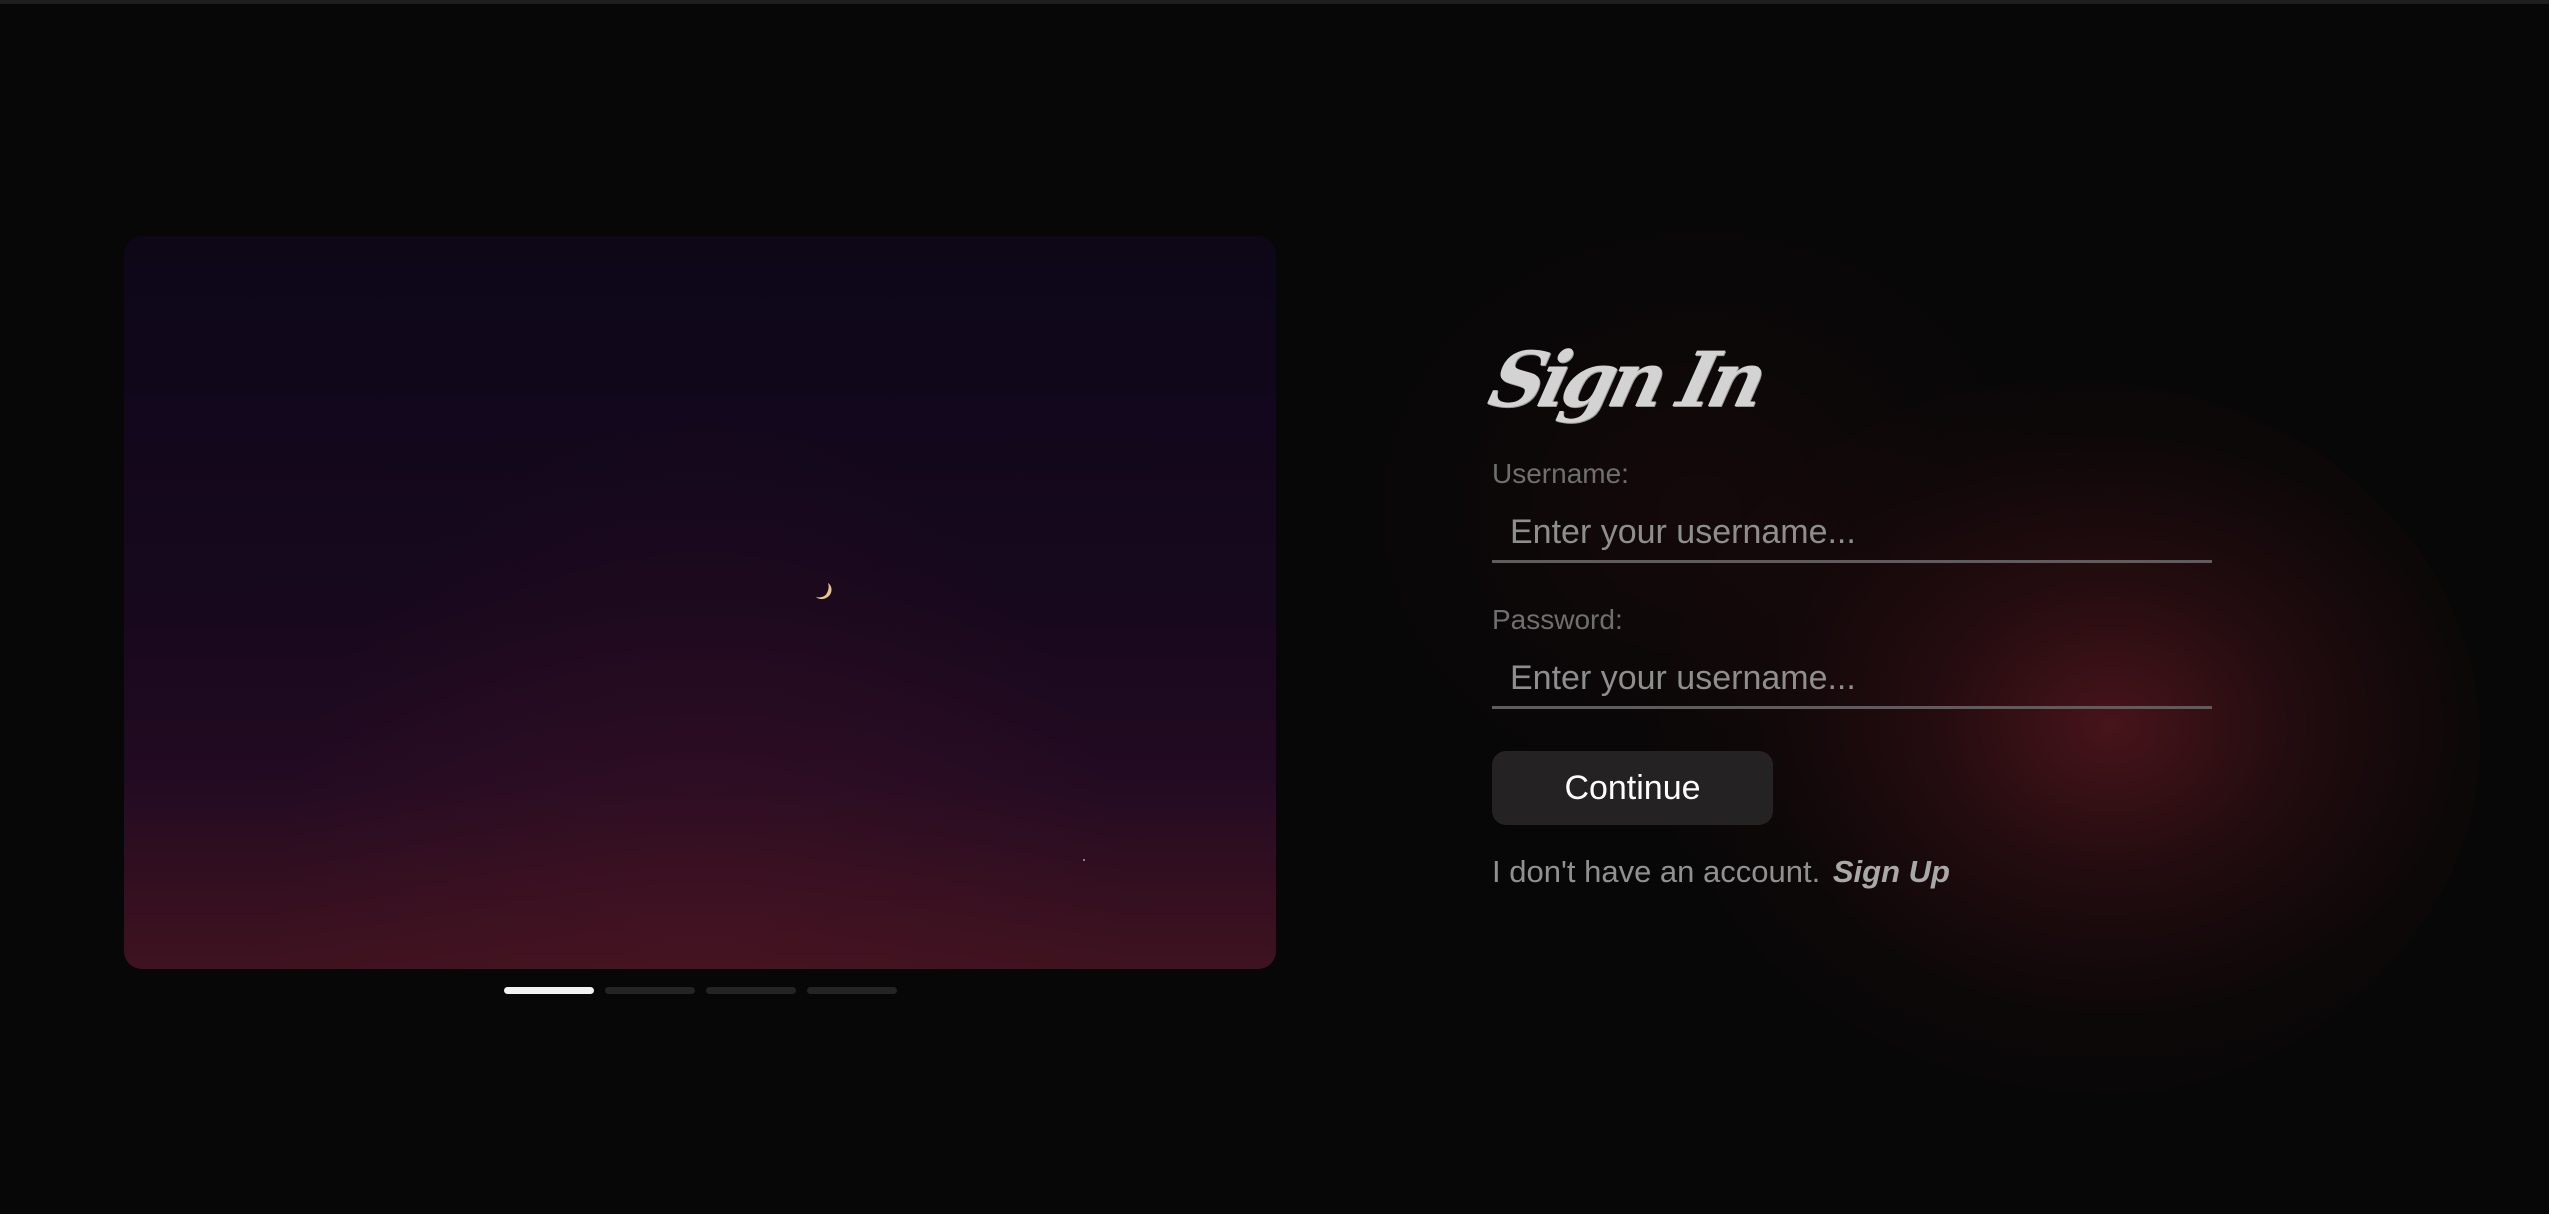 The height and width of the screenshot is (1214, 2549). Describe the element at coordinates (1852, 534) in the screenshot. I see `username-input` at that location.